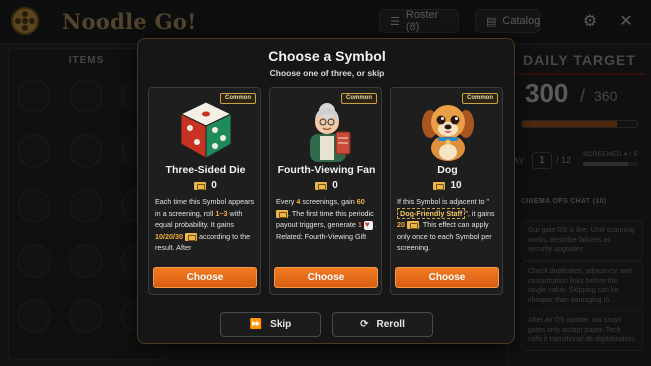  What do you see at coordinates (374, 224) in the screenshot?
I see `desc-text: .` at bounding box center [374, 224].